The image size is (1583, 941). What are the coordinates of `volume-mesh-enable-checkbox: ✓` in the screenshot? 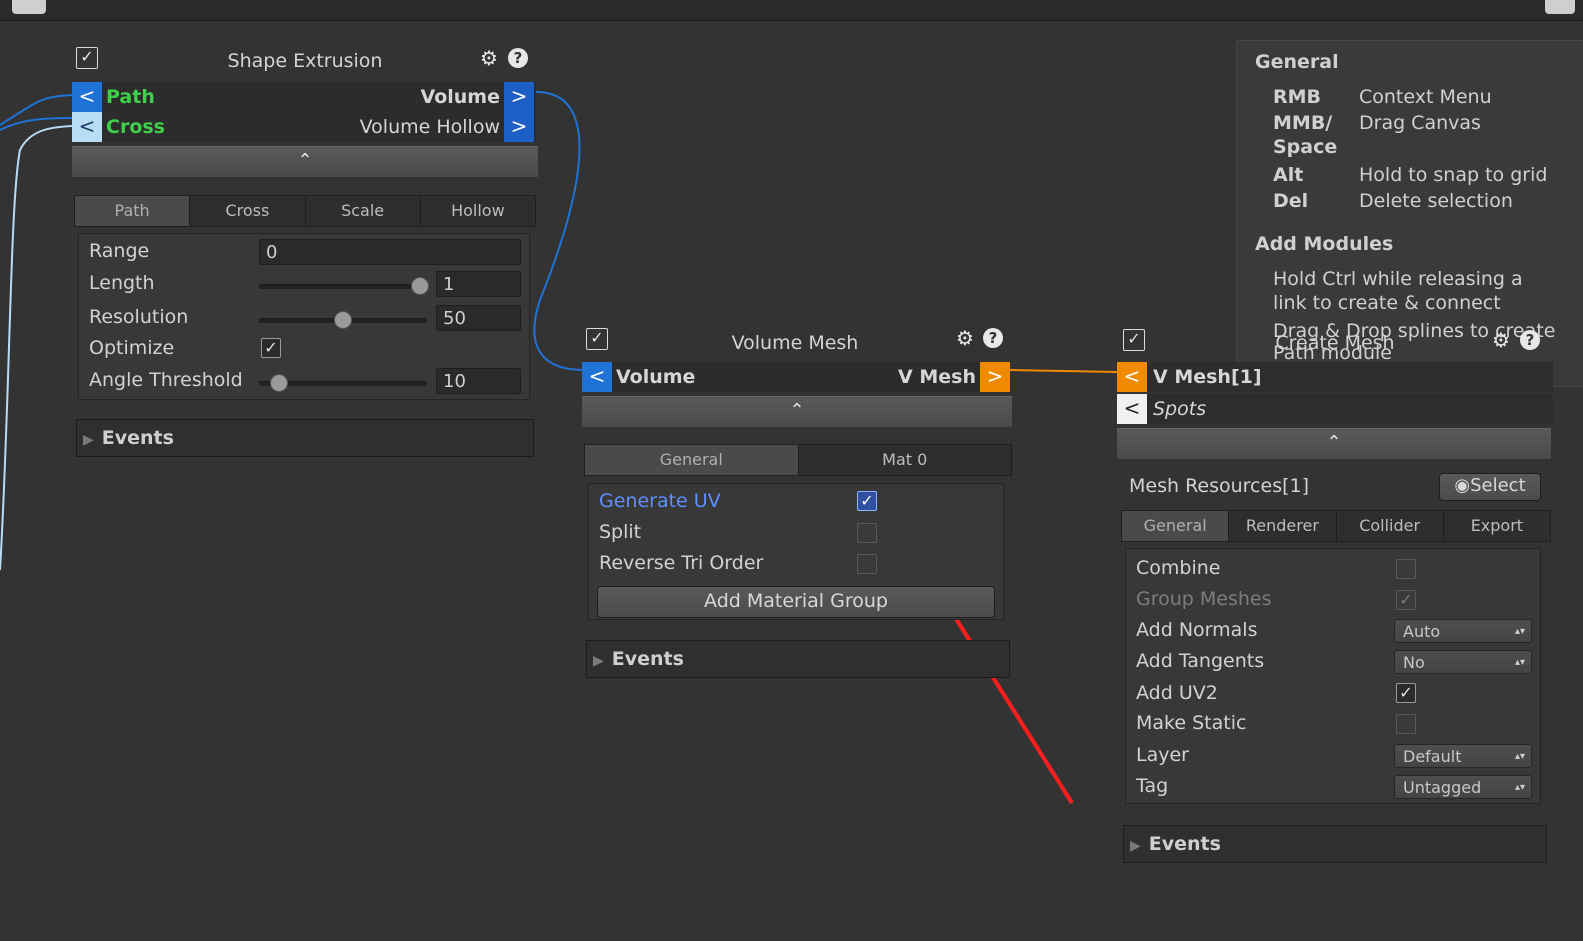 It's located at (597, 339).